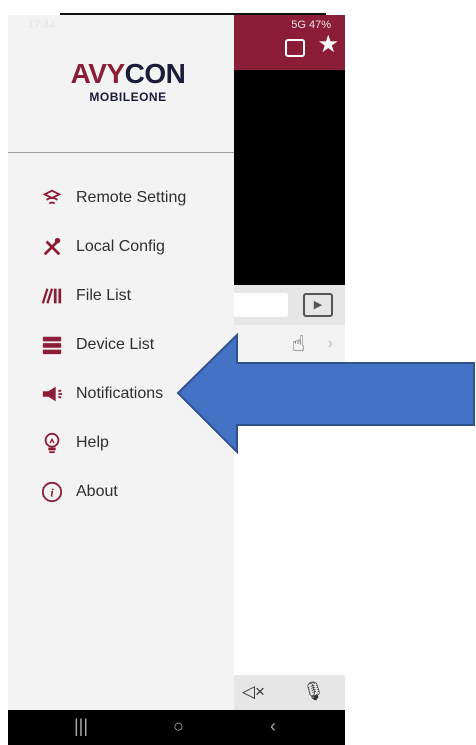 This screenshot has width=476, height=745. What do you see at coordinates (176, 26) in the screenshot?
I see `status-bar: 17:44 5G 47%` at bounding box center [176, 26].